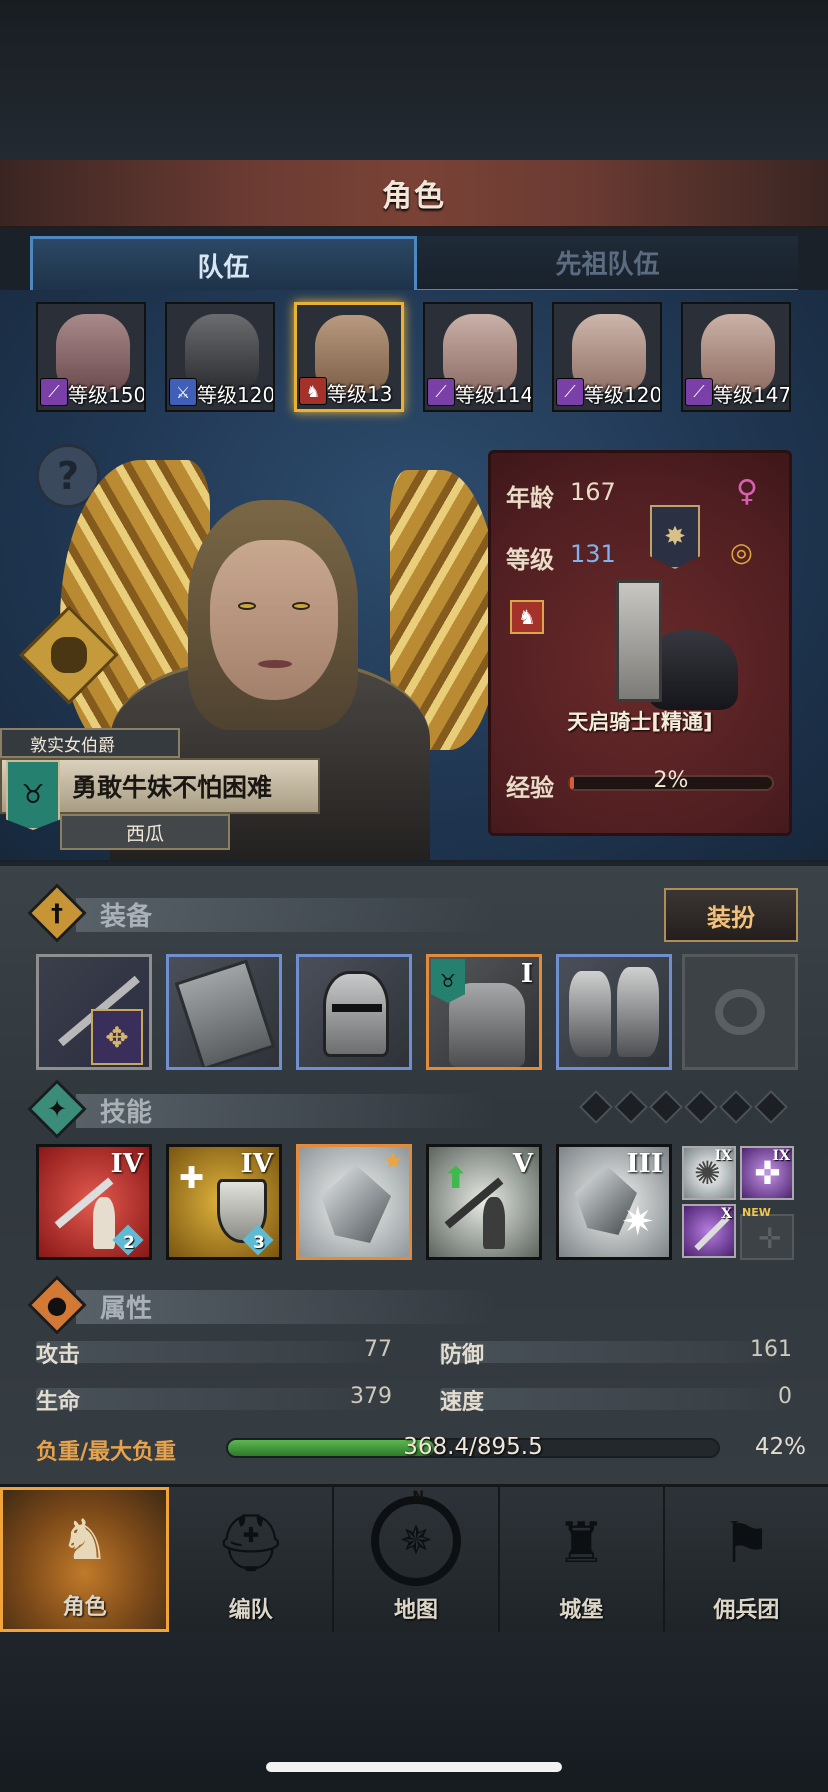  I want to click on plus-icon: ✚, so click(192, 1178).